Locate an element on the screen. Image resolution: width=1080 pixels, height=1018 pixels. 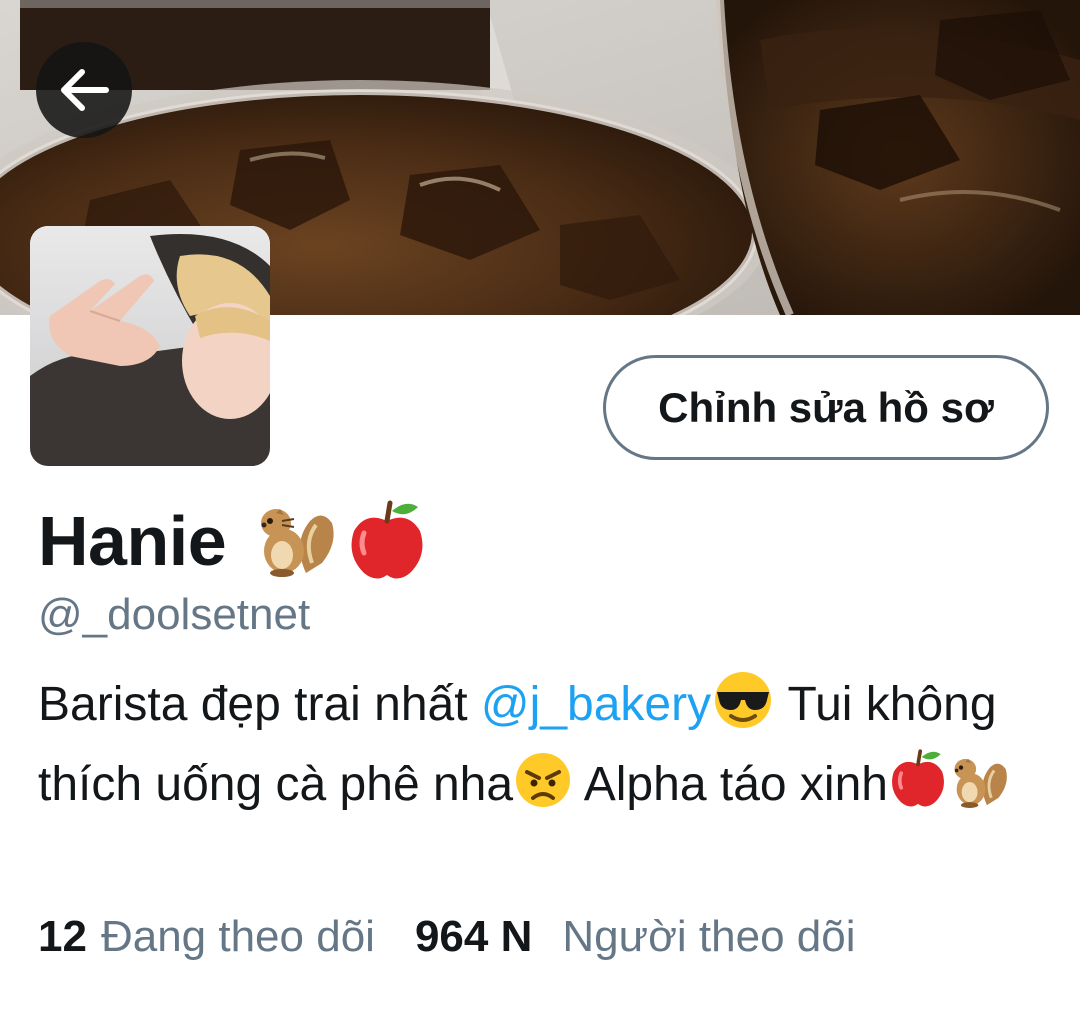
followers-label: Người theo dõi is located at coordinates (709, 936).